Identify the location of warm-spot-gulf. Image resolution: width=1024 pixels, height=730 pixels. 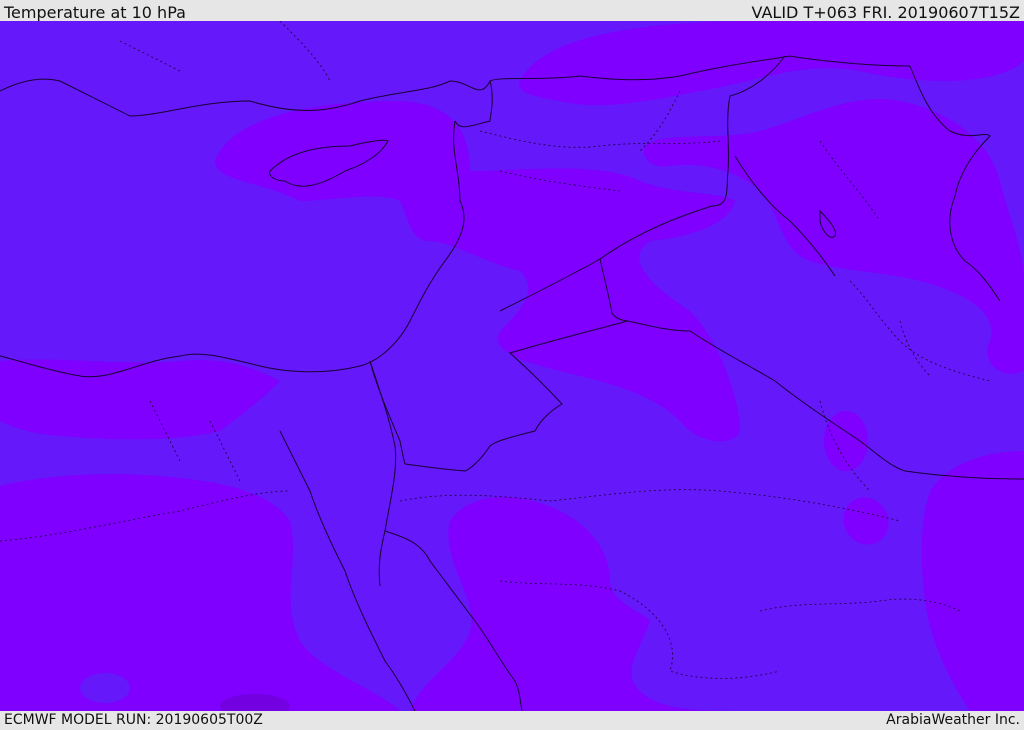
(846, 441).